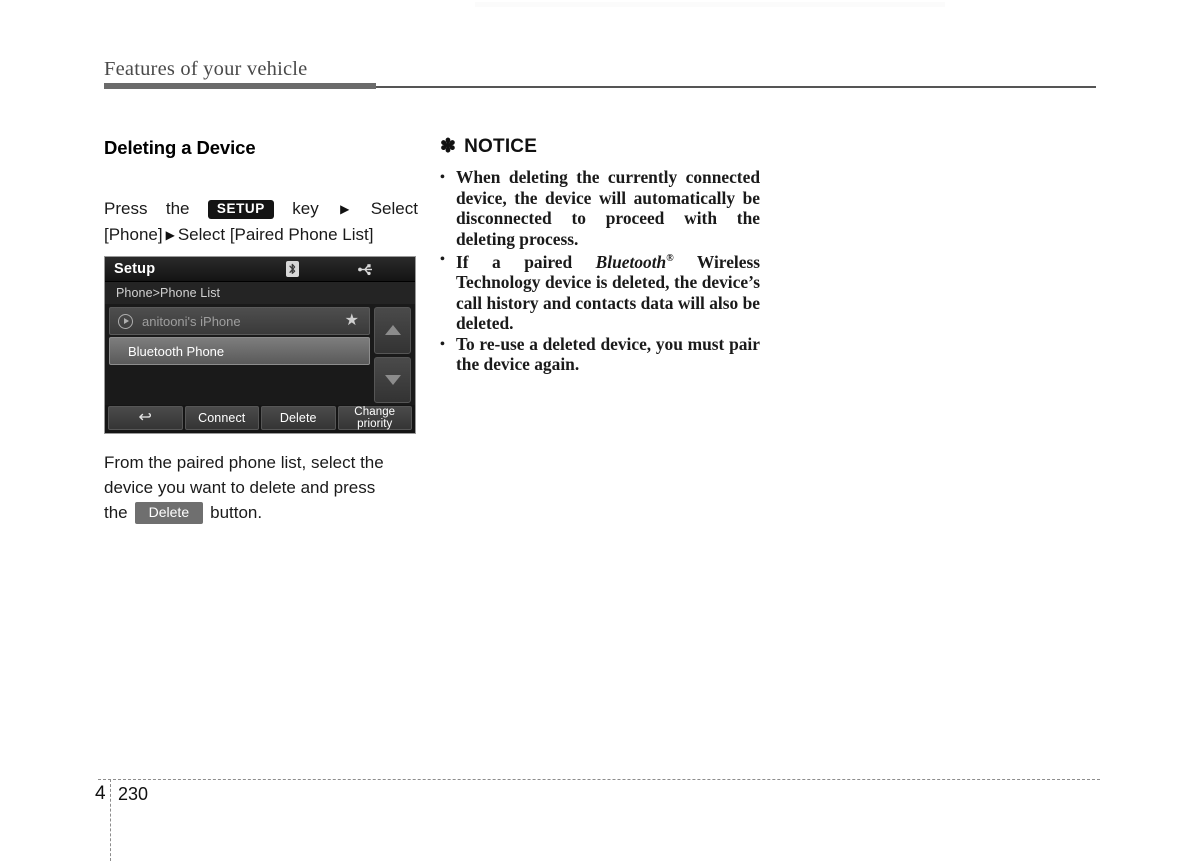 The height and width of the screenshot is (861, 1200). What do you see at coordinates (351, 320) in the screenshot?
I see `star-icon: ★` at bounding box center [351, 320].